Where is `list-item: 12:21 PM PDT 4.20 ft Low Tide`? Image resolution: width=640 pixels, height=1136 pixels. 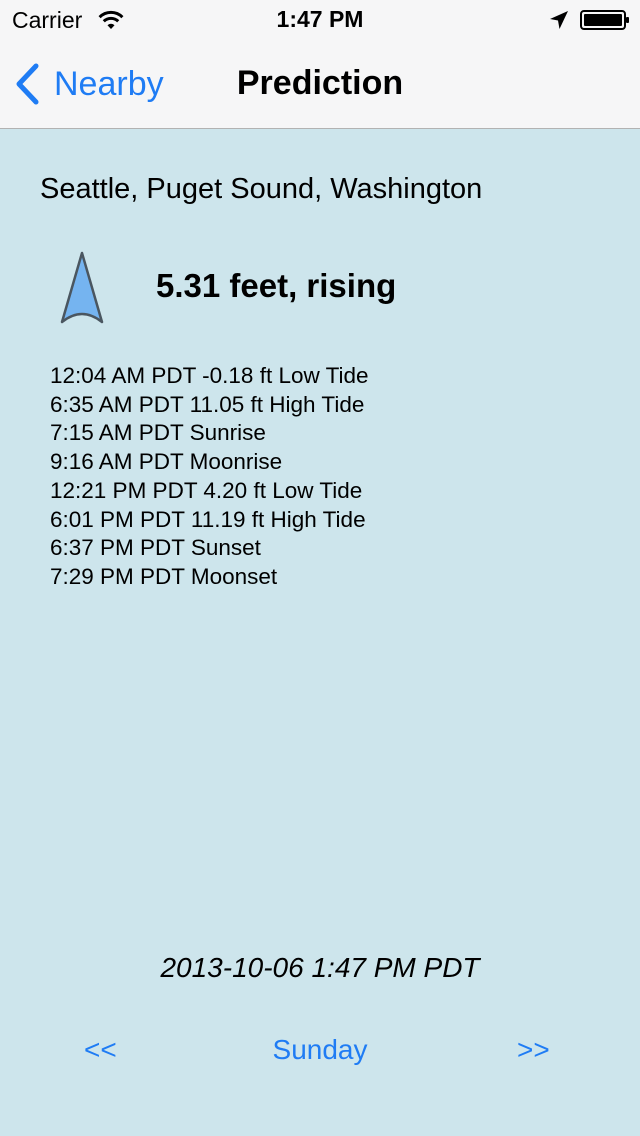
list-item: 12:21 PM PDT 4.20 ft Low Tide is located at coordinates (206, 490).